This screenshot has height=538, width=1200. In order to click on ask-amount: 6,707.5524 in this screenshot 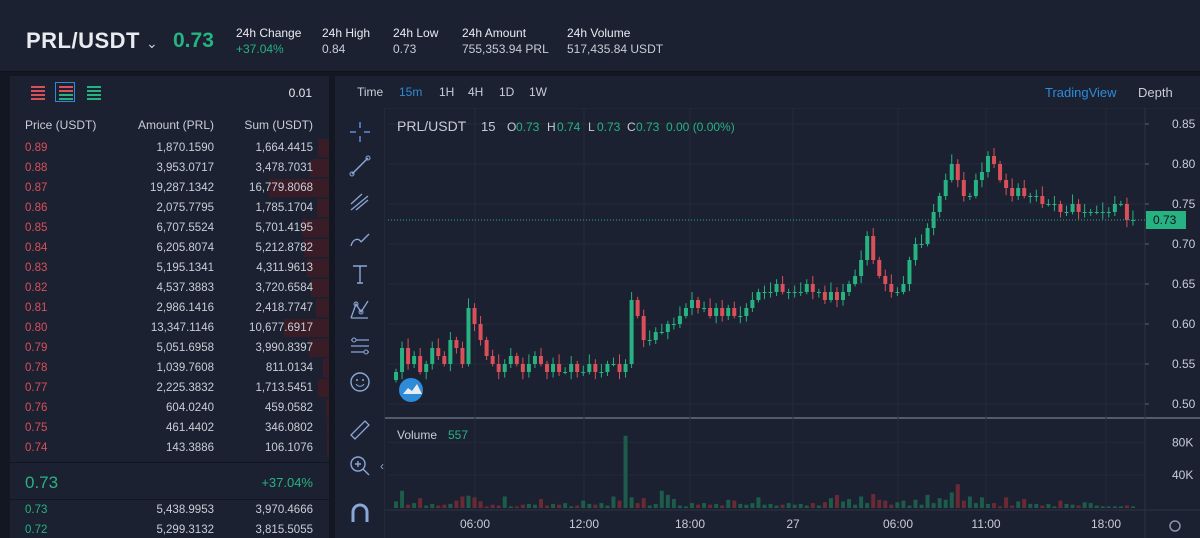, I will do `click(185, 228)`.